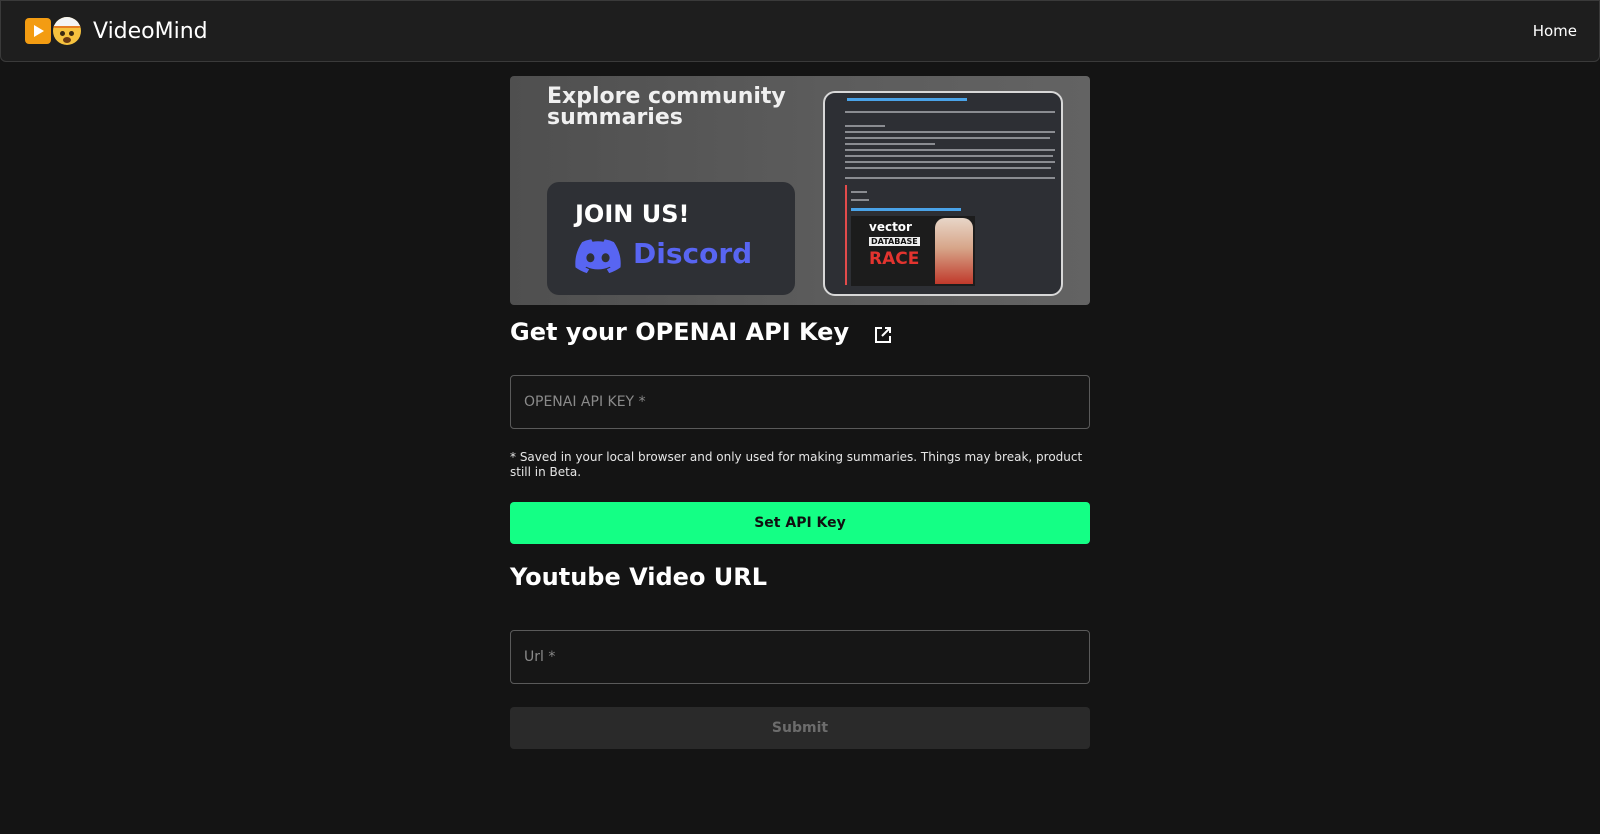  What do you see at coordinates (693, 253) in the screenshot?
I see `discord-wordmark: Discord` at bounding box center [693, 253].